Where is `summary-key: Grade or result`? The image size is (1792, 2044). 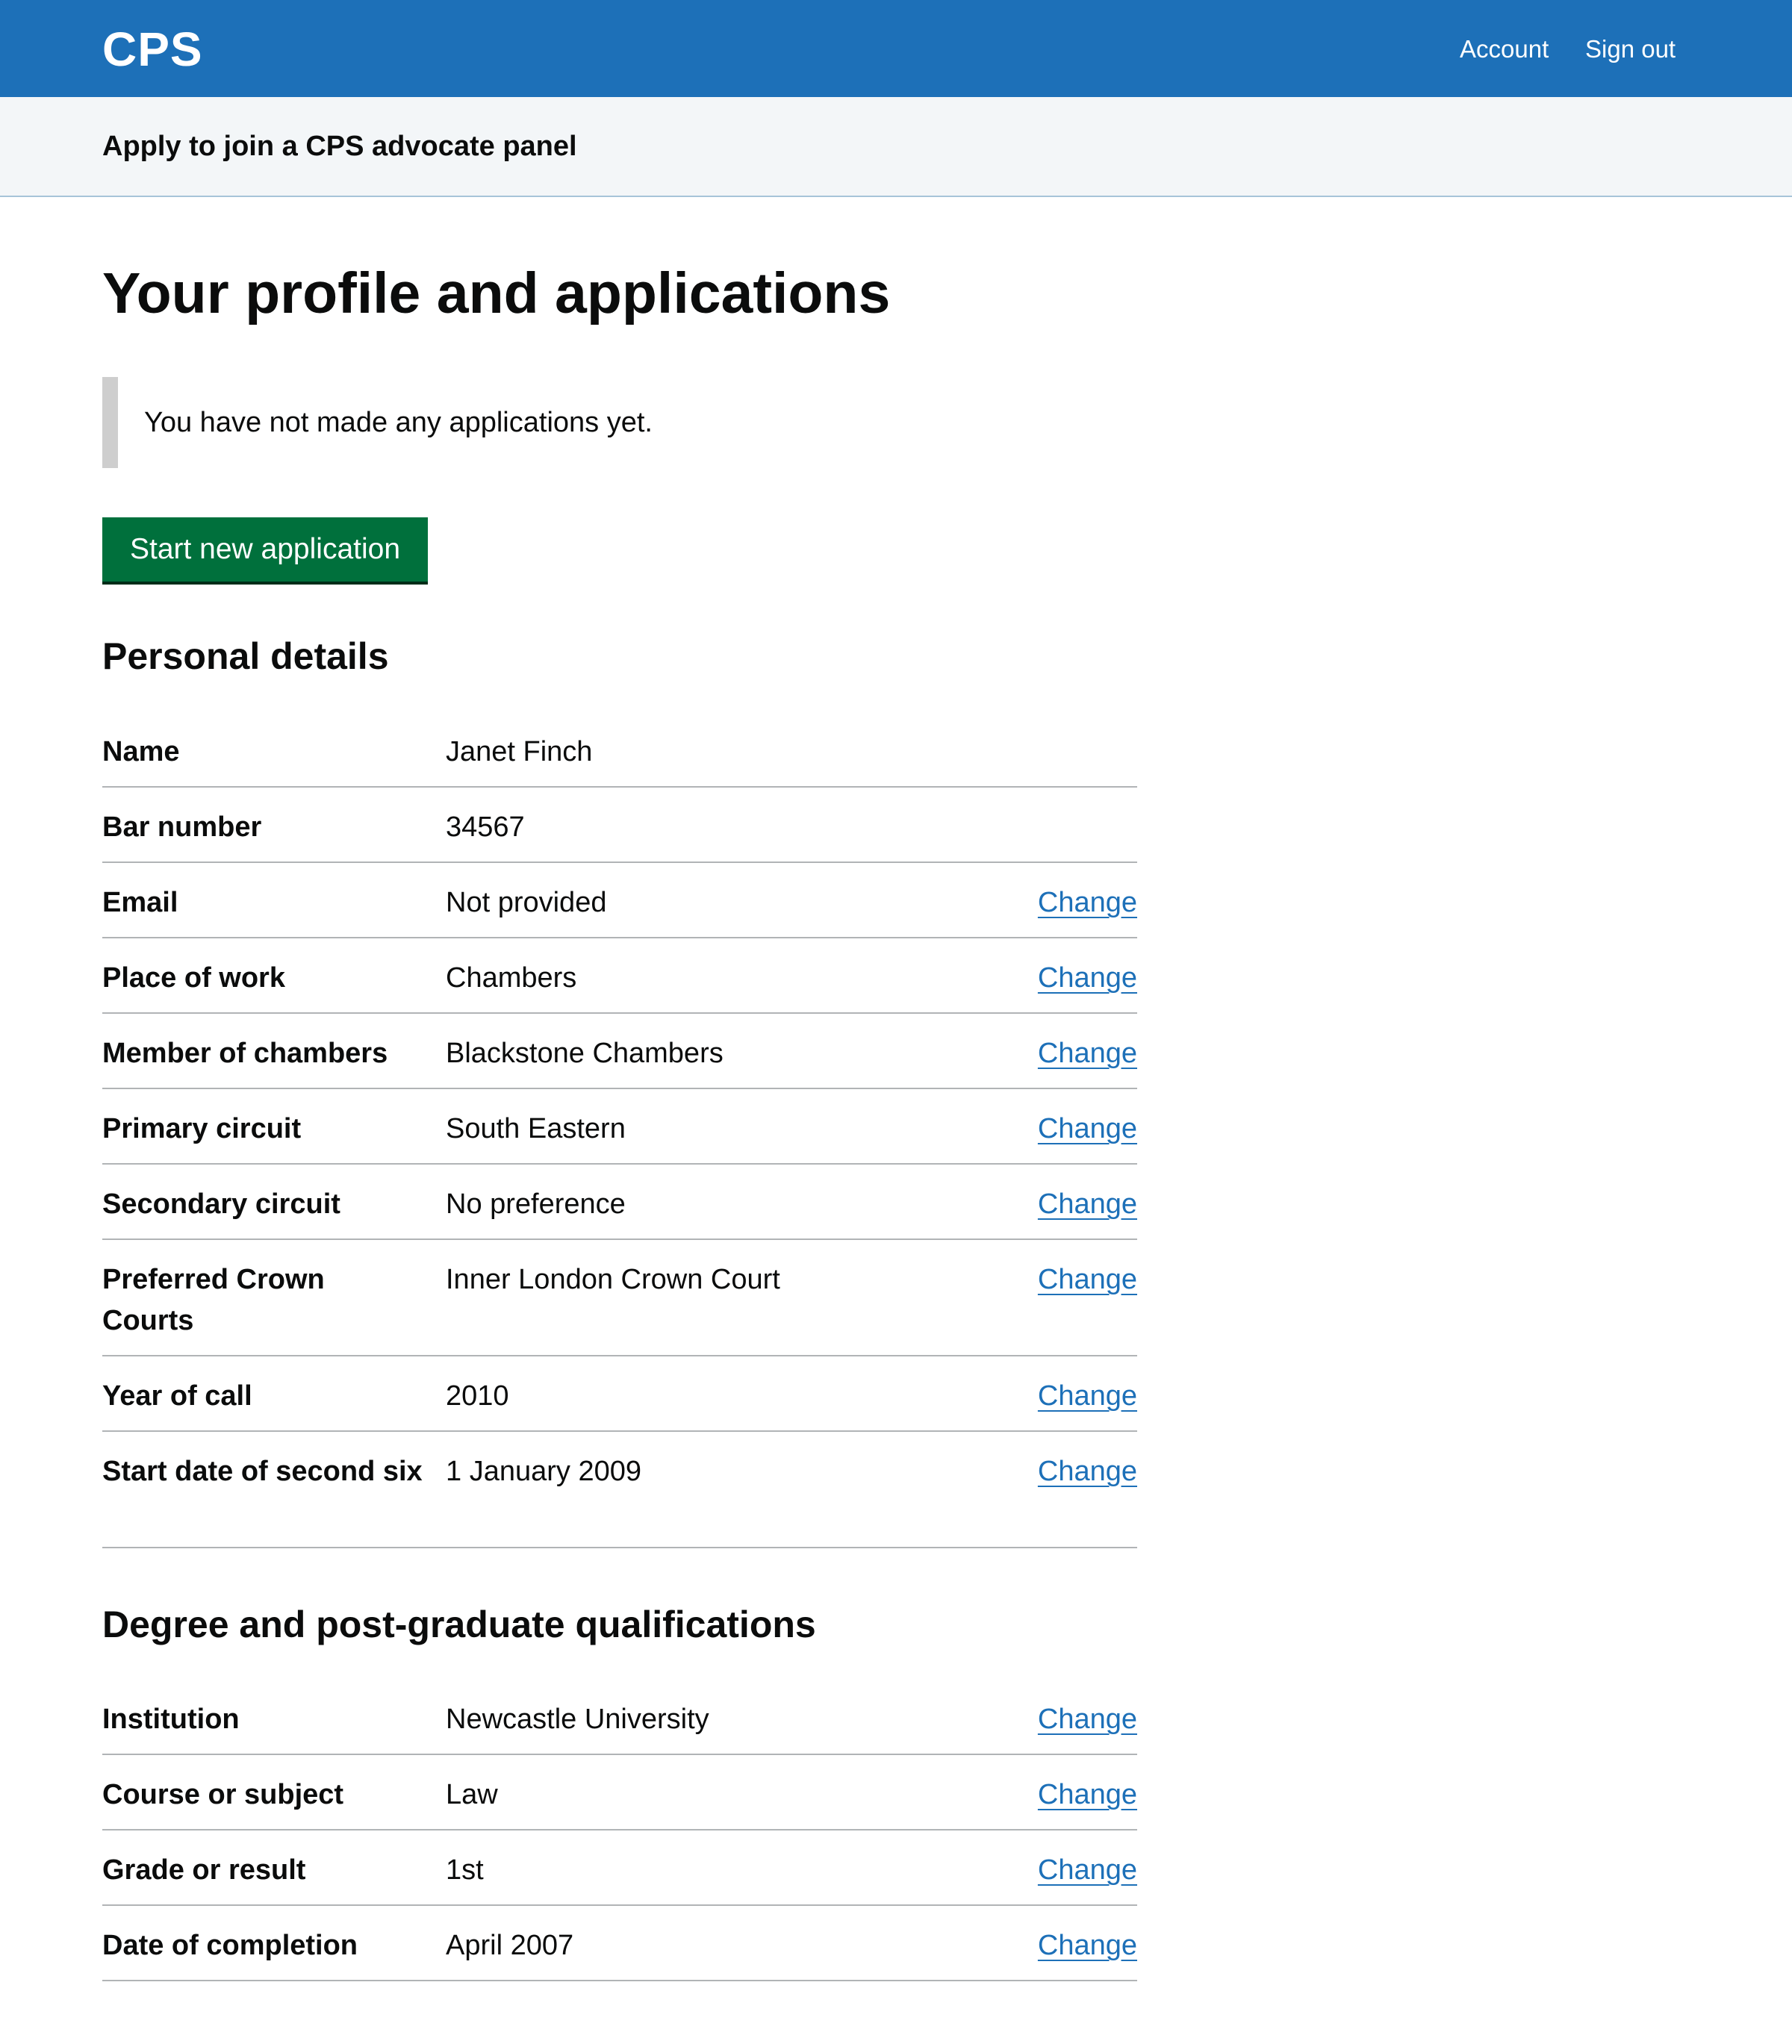 summary-key: Grade or result is located at coordinates (204, 1870).